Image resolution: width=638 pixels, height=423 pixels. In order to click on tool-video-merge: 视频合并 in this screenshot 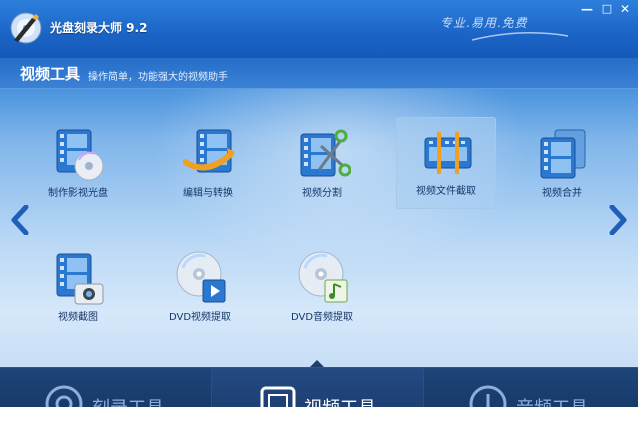, I will do `click(562, 165)`.